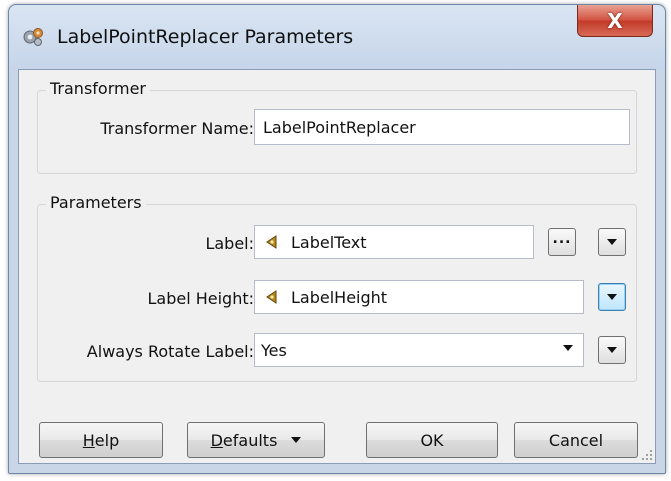  I want to click on transformer-gear-icon, so click(33, 37).